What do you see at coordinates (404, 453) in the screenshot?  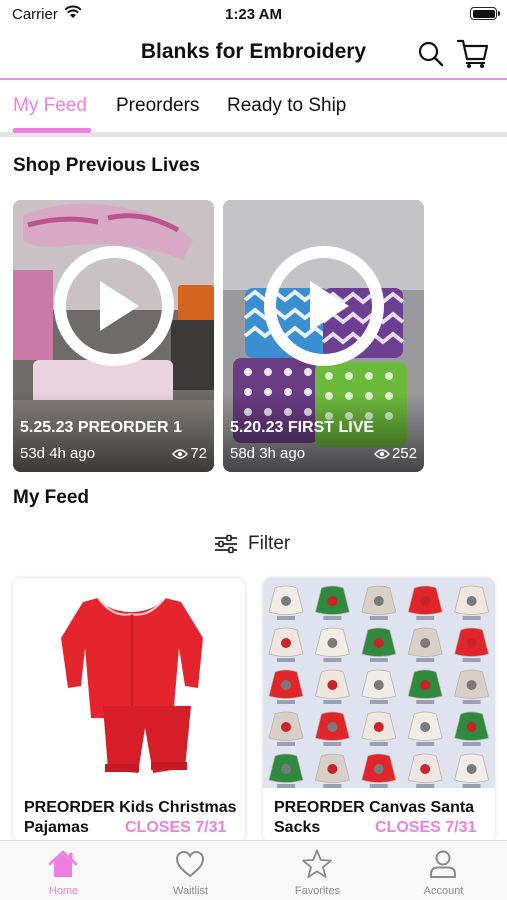 I see `live-view-count: 252` at bounding box center [404, 453].